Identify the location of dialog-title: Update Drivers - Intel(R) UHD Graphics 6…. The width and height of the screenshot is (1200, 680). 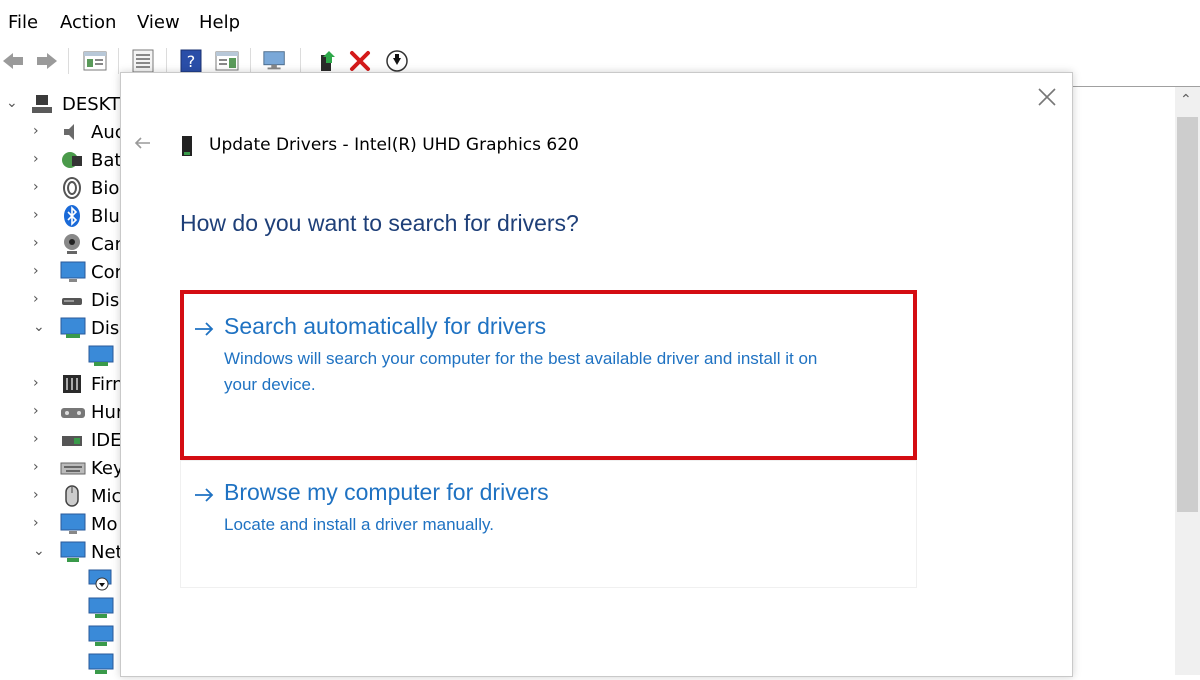
(394, 145).